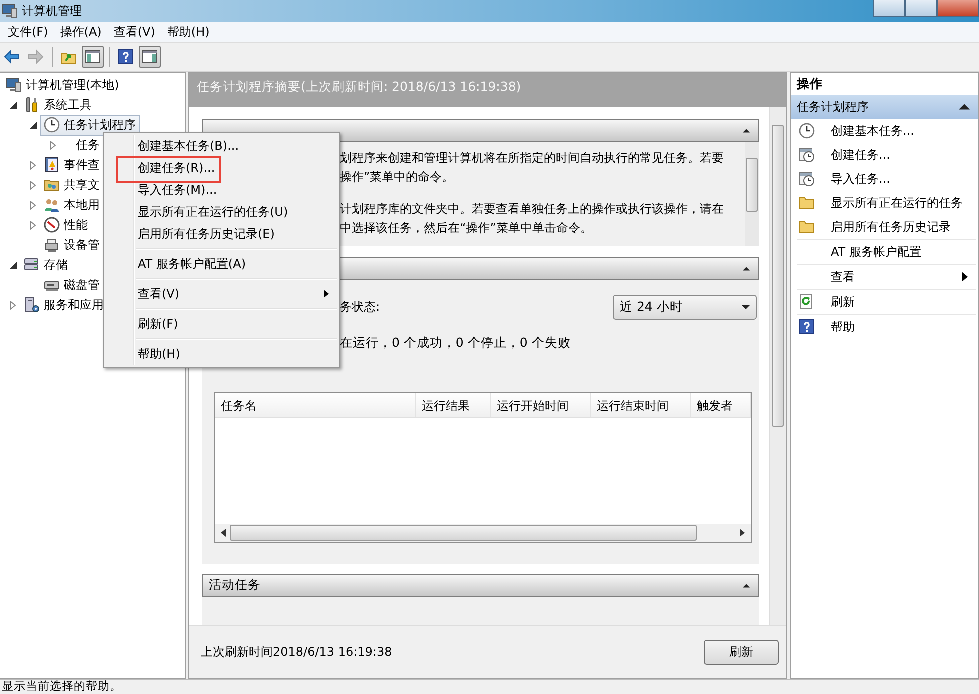  What do you see at coordinates (807, 179) in the screenshot?
I see `calendar-clock-icon` at bounding box center [807, 179].